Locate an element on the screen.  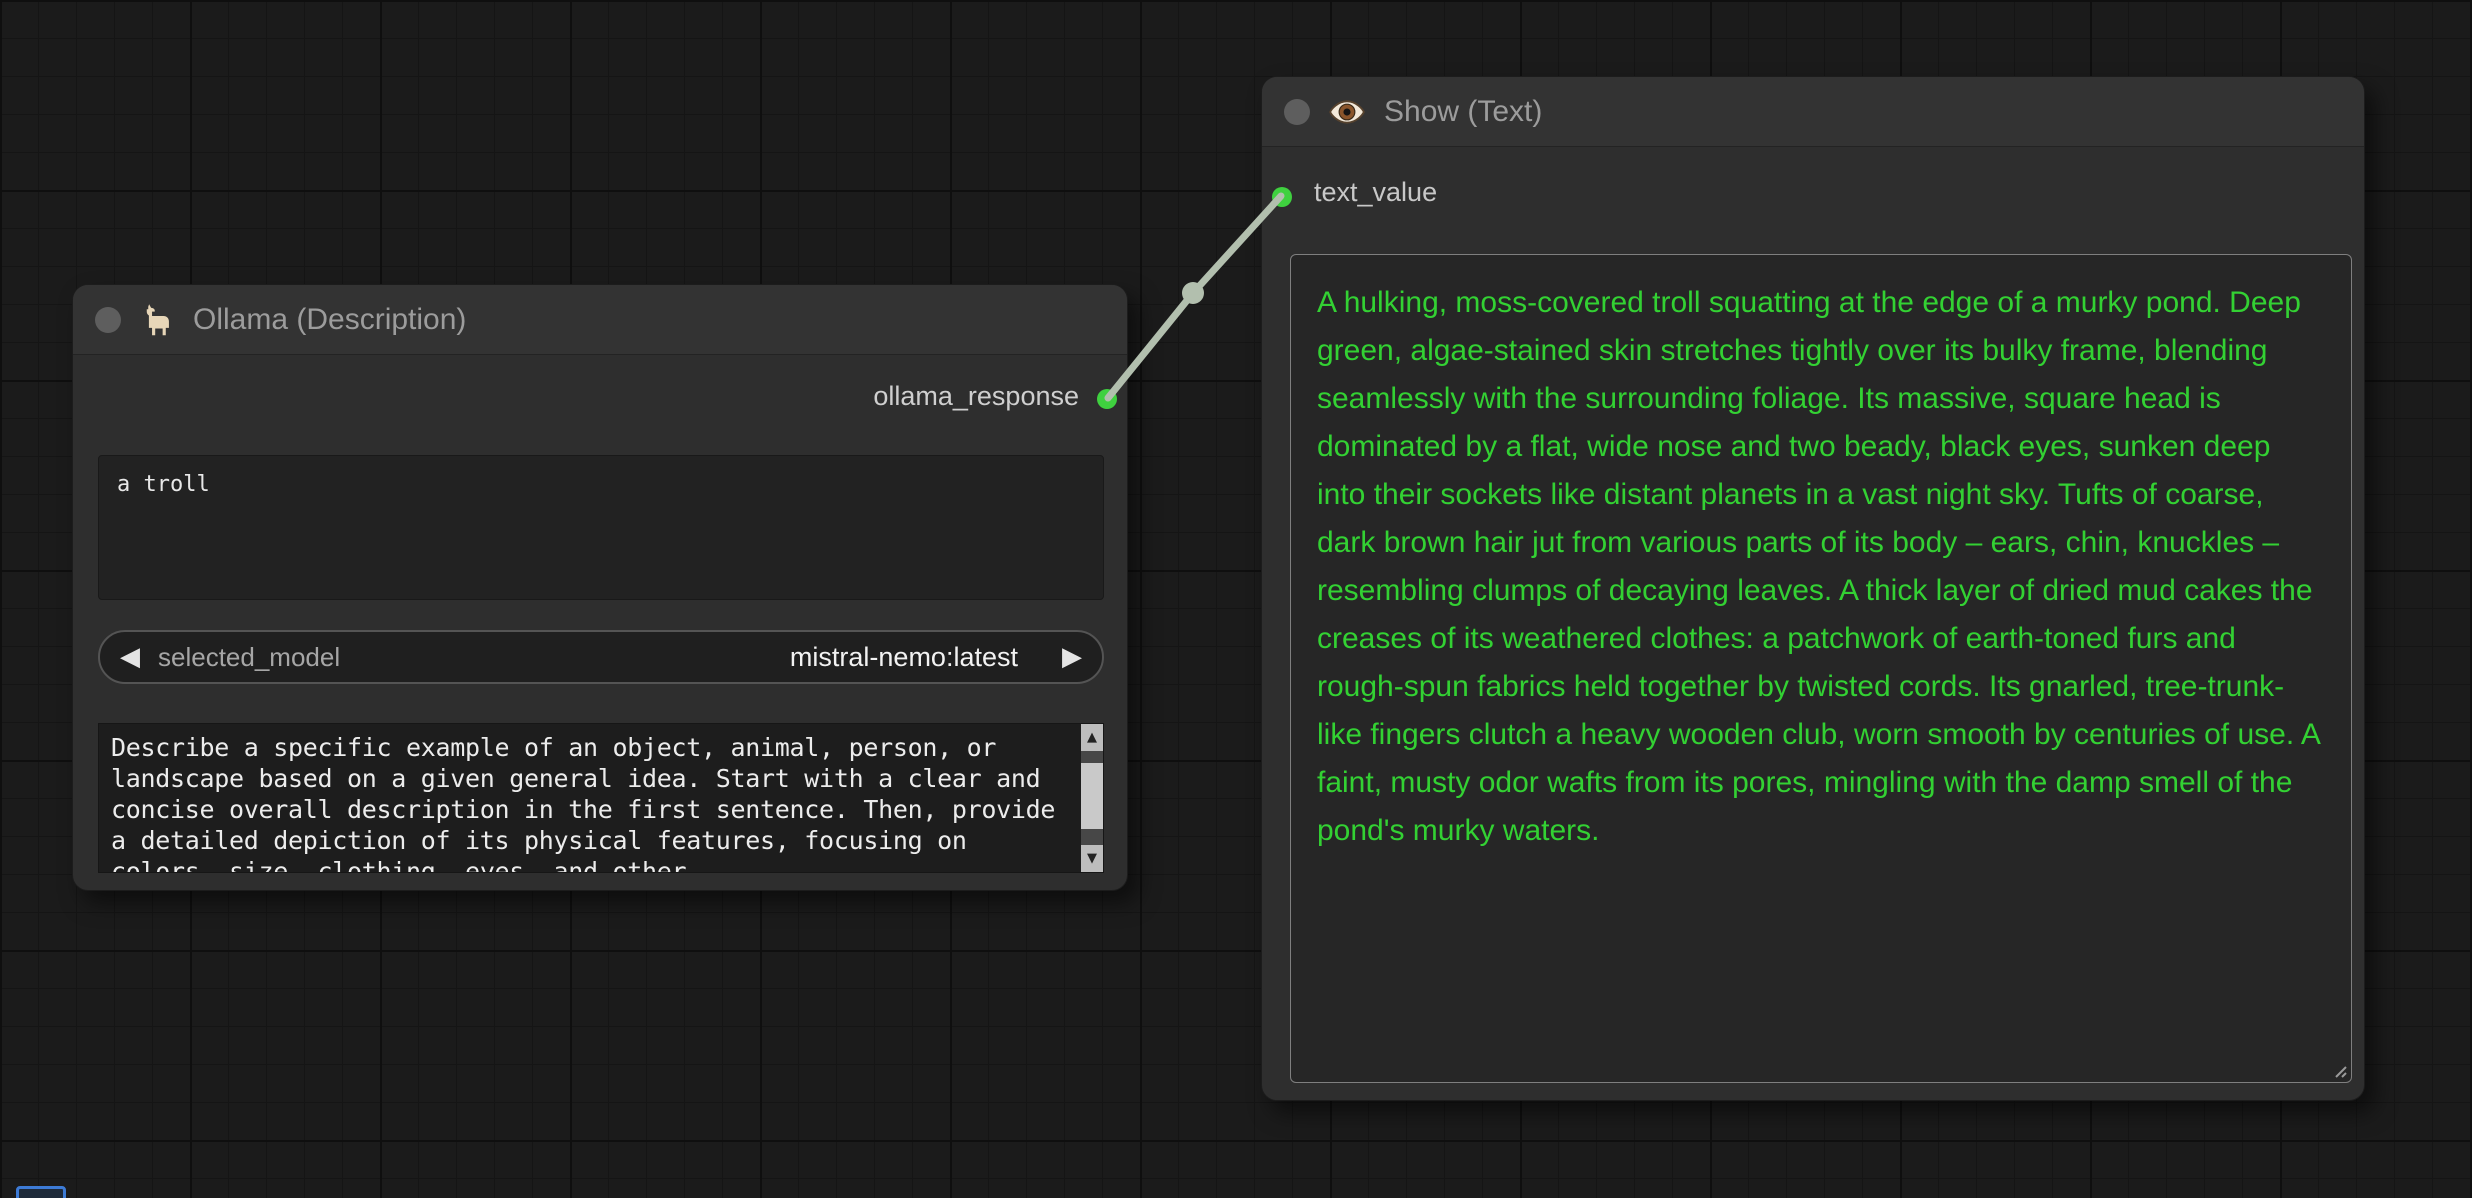
scroll-down-icon: ▼ is located at coordinates (1092, 858).